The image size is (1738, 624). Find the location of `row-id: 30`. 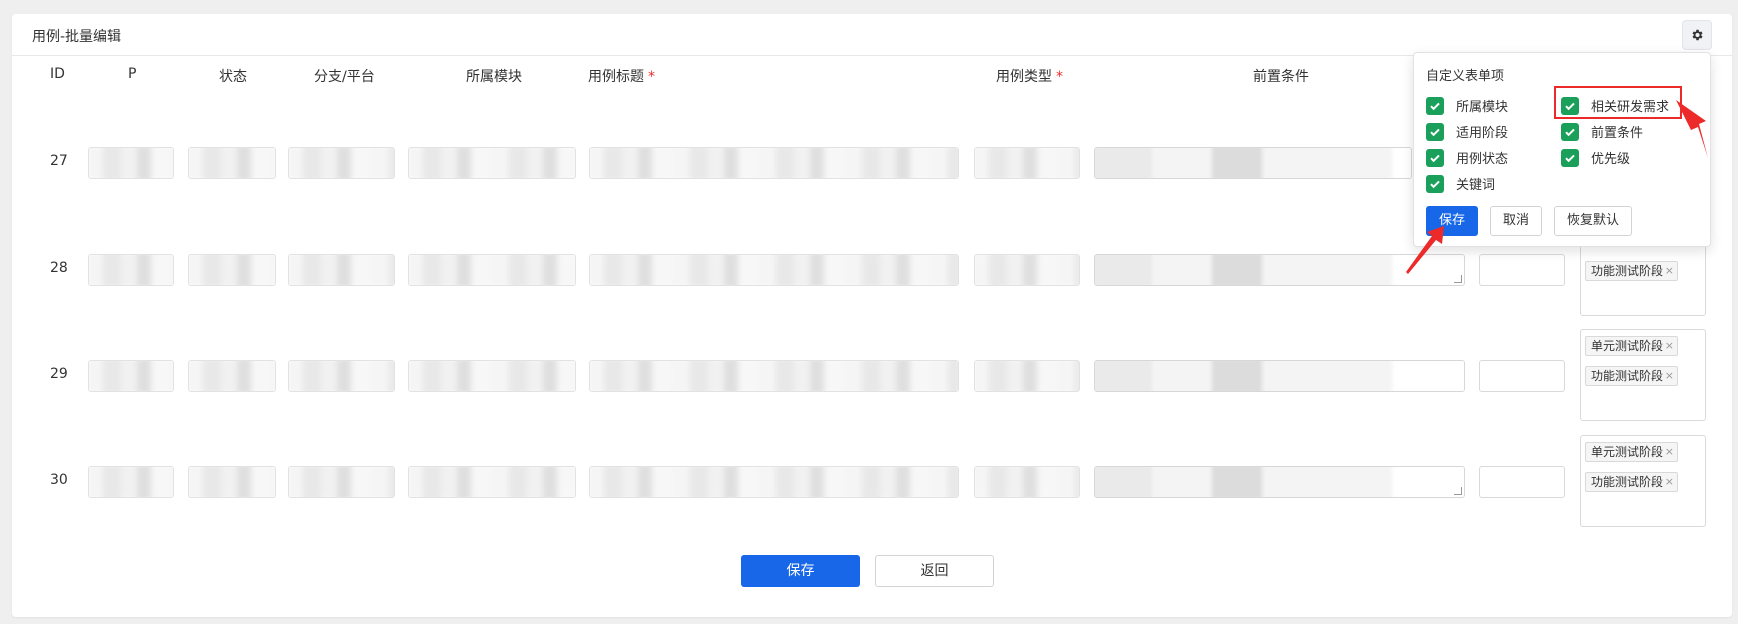

row-id: 30 is located at coordinates (59, 480).